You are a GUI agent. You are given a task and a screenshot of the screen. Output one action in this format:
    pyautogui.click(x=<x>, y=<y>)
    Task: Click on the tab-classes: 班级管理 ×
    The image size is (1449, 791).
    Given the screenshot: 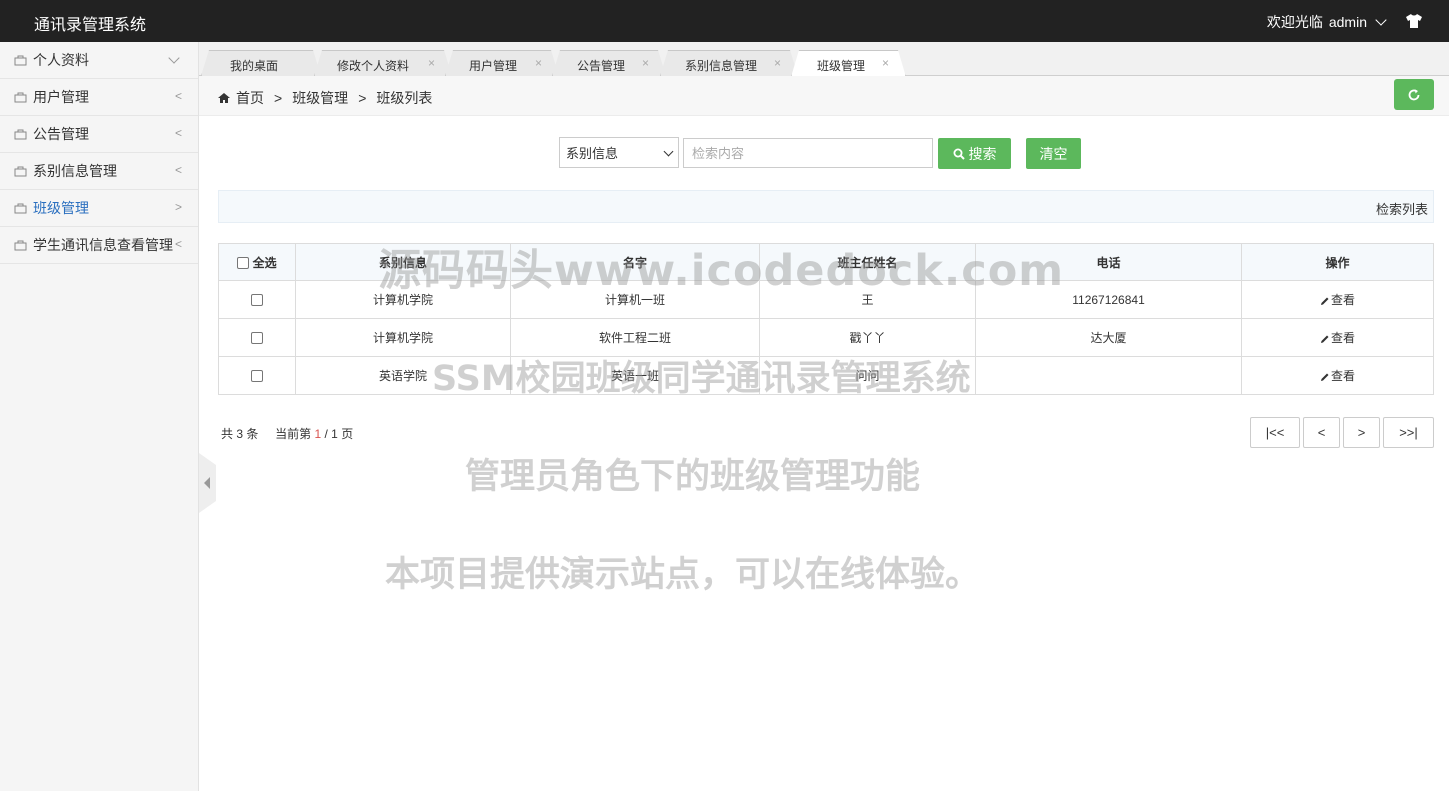 What is the action you would take?
    pyautogui.click(x=848, y=63)
    